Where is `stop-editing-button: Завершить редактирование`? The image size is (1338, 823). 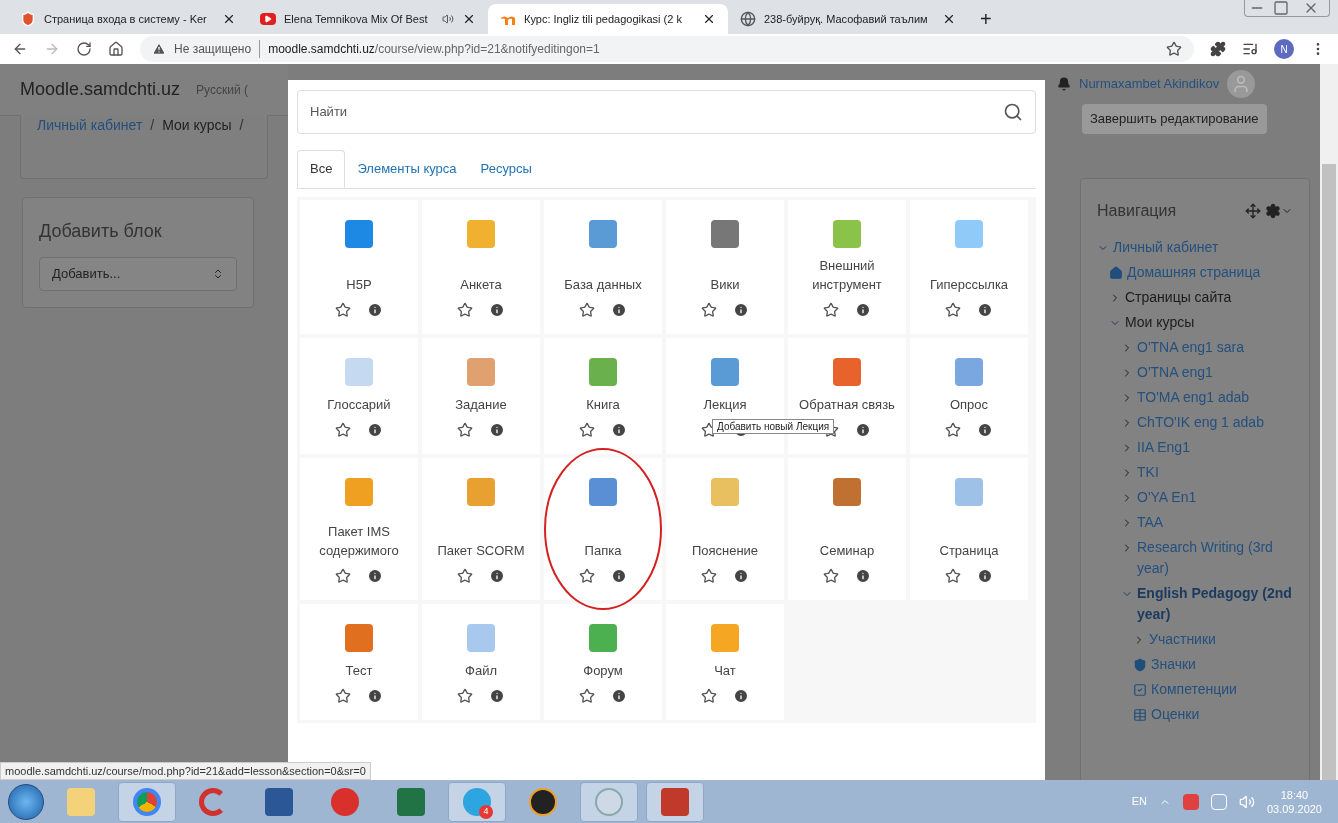
stop-editing-button: Завершить редактирование is located at coordinates (1174, 119).